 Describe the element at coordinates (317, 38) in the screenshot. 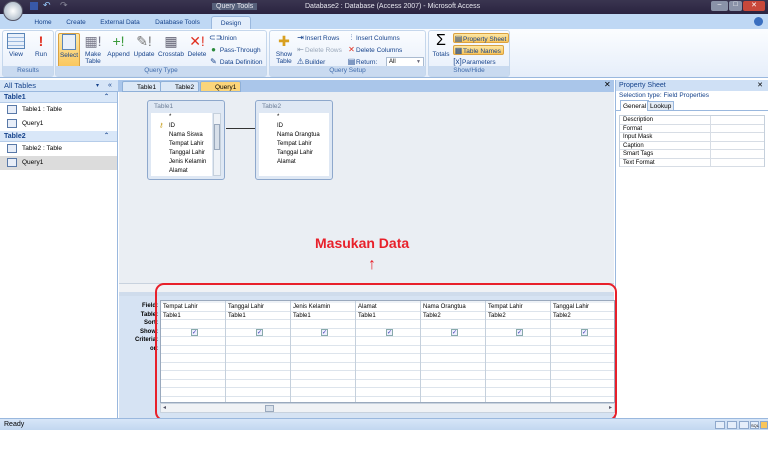

I see `insert-rows-button: ⇥Insert Rows` at that location.